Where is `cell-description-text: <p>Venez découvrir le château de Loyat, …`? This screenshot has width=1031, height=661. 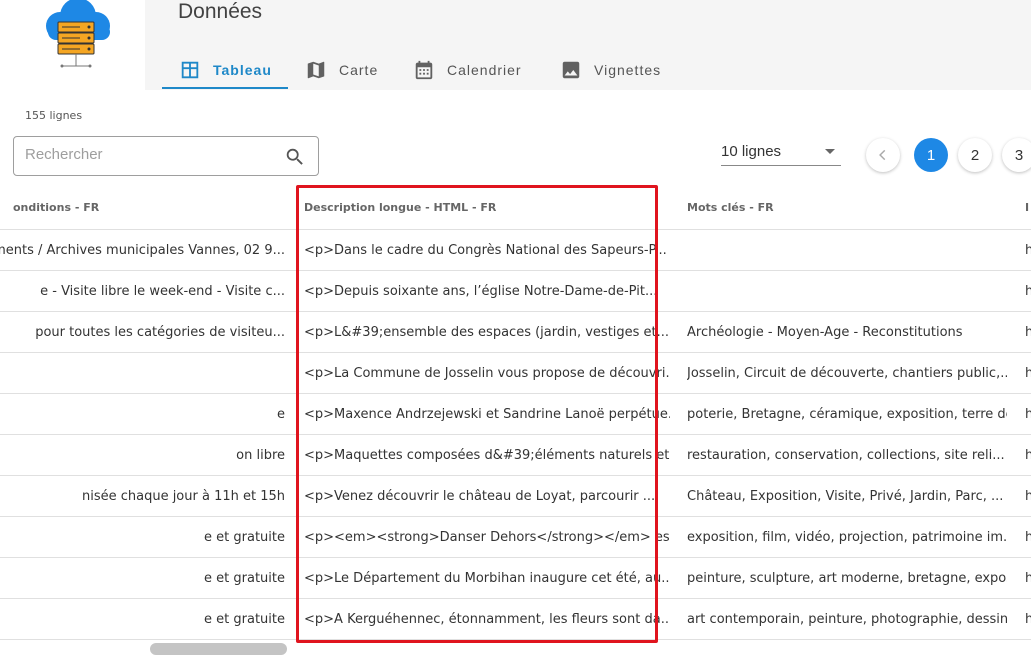
cell-description-text: <p>Venez découvrir le château de Loyat, … is located at coordinates (480, 496).